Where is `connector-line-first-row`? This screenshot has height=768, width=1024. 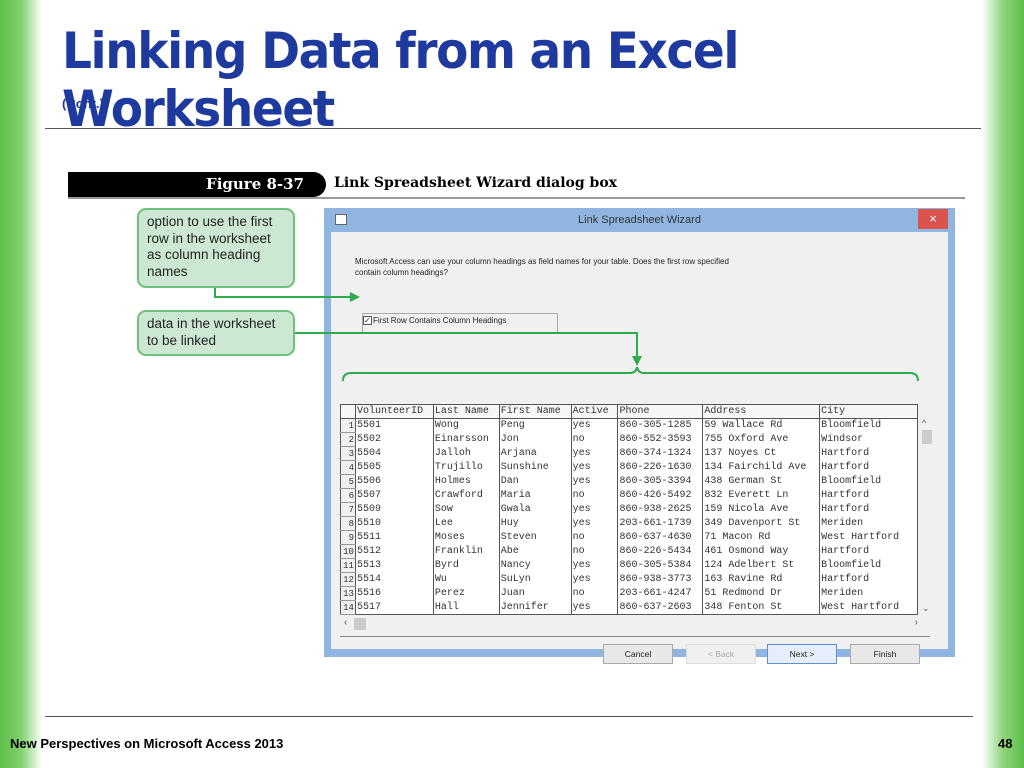 connector-line-first-row is located at coordinates (282, 293).